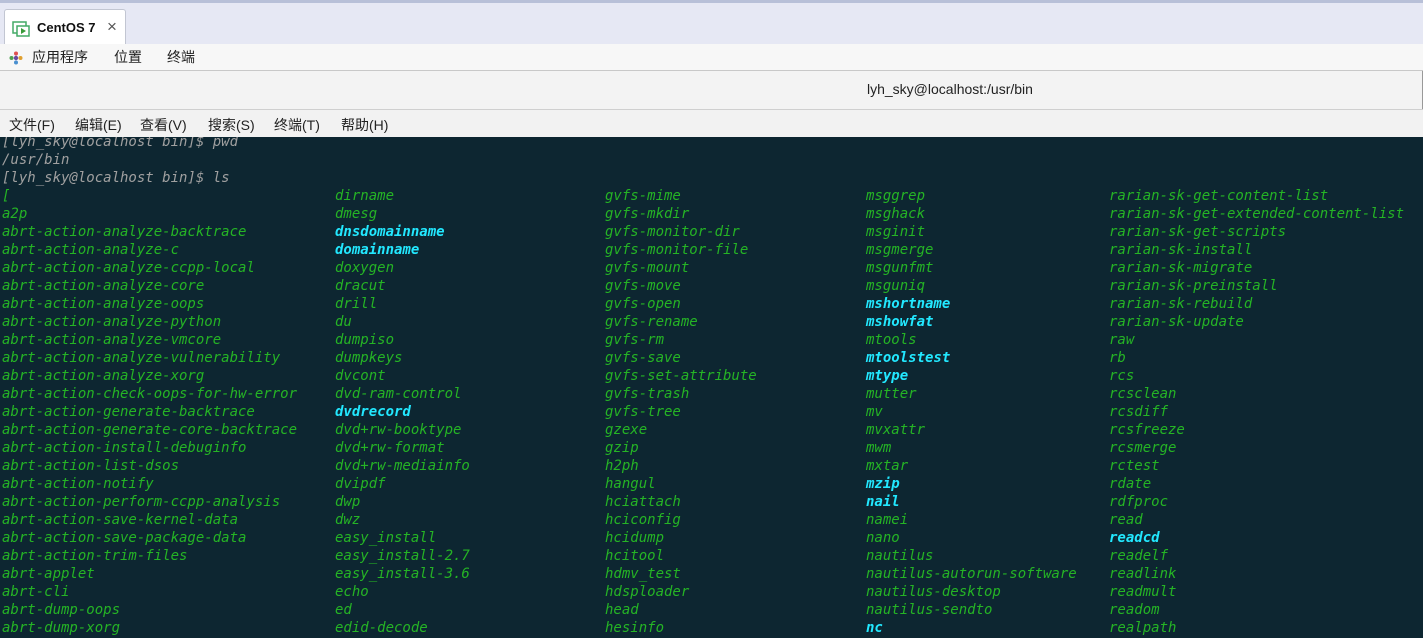  I want to click on file-entry: easy_install, so click(386, 538).